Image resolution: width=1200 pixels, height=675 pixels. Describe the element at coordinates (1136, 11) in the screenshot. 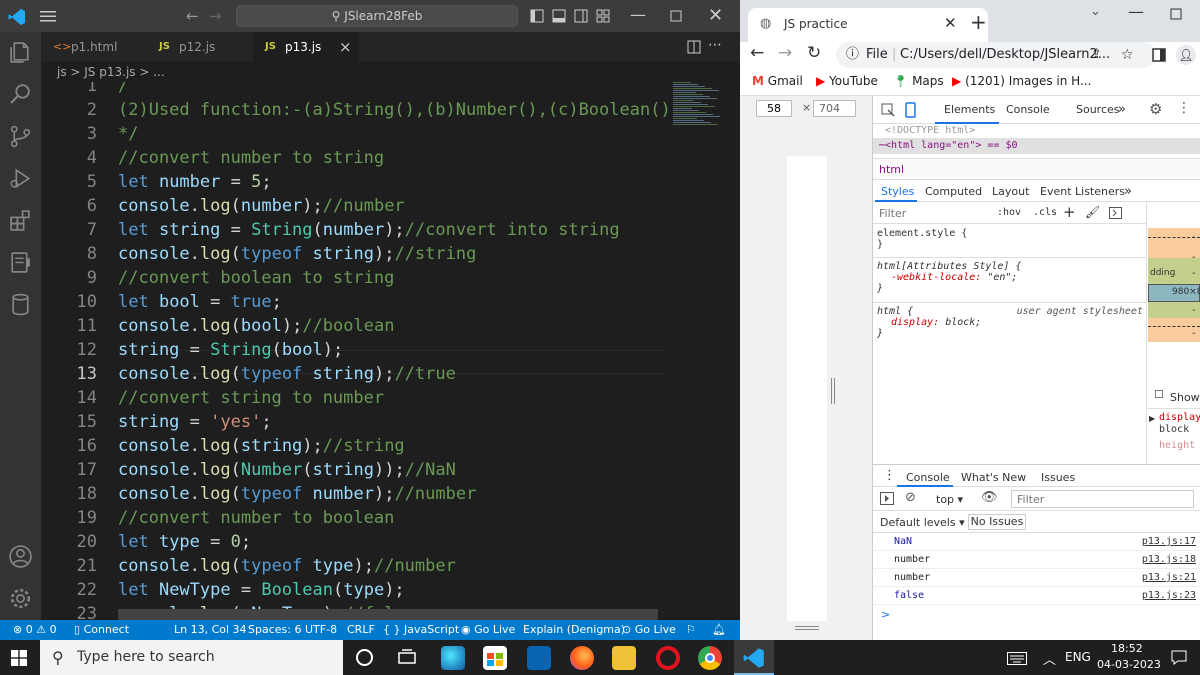

I see `minimize-icon: —` at that location.